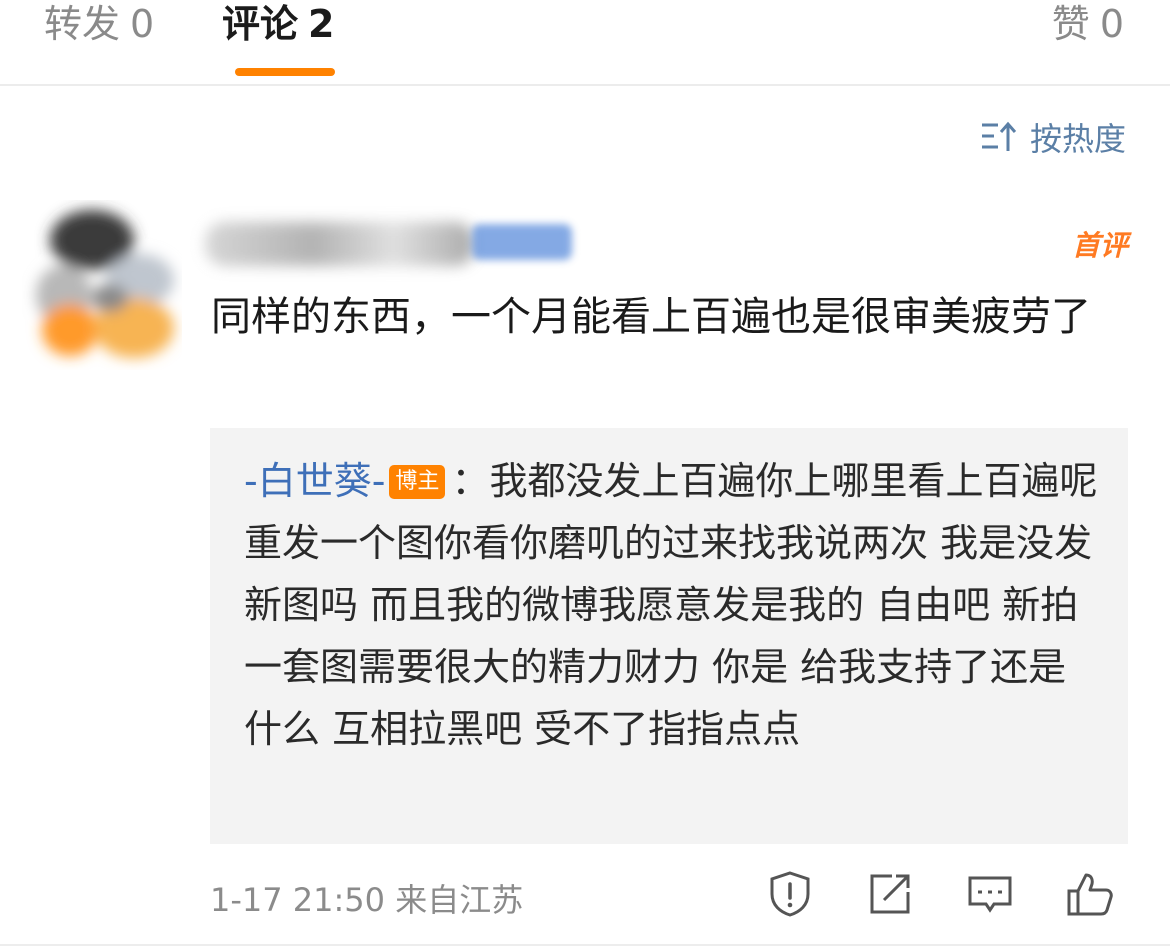 This screenshot has width=1170, height=950. Describe the element at coordinates (321, 24) in the screenshot. I see `tab-comment-count: 2` at that location.